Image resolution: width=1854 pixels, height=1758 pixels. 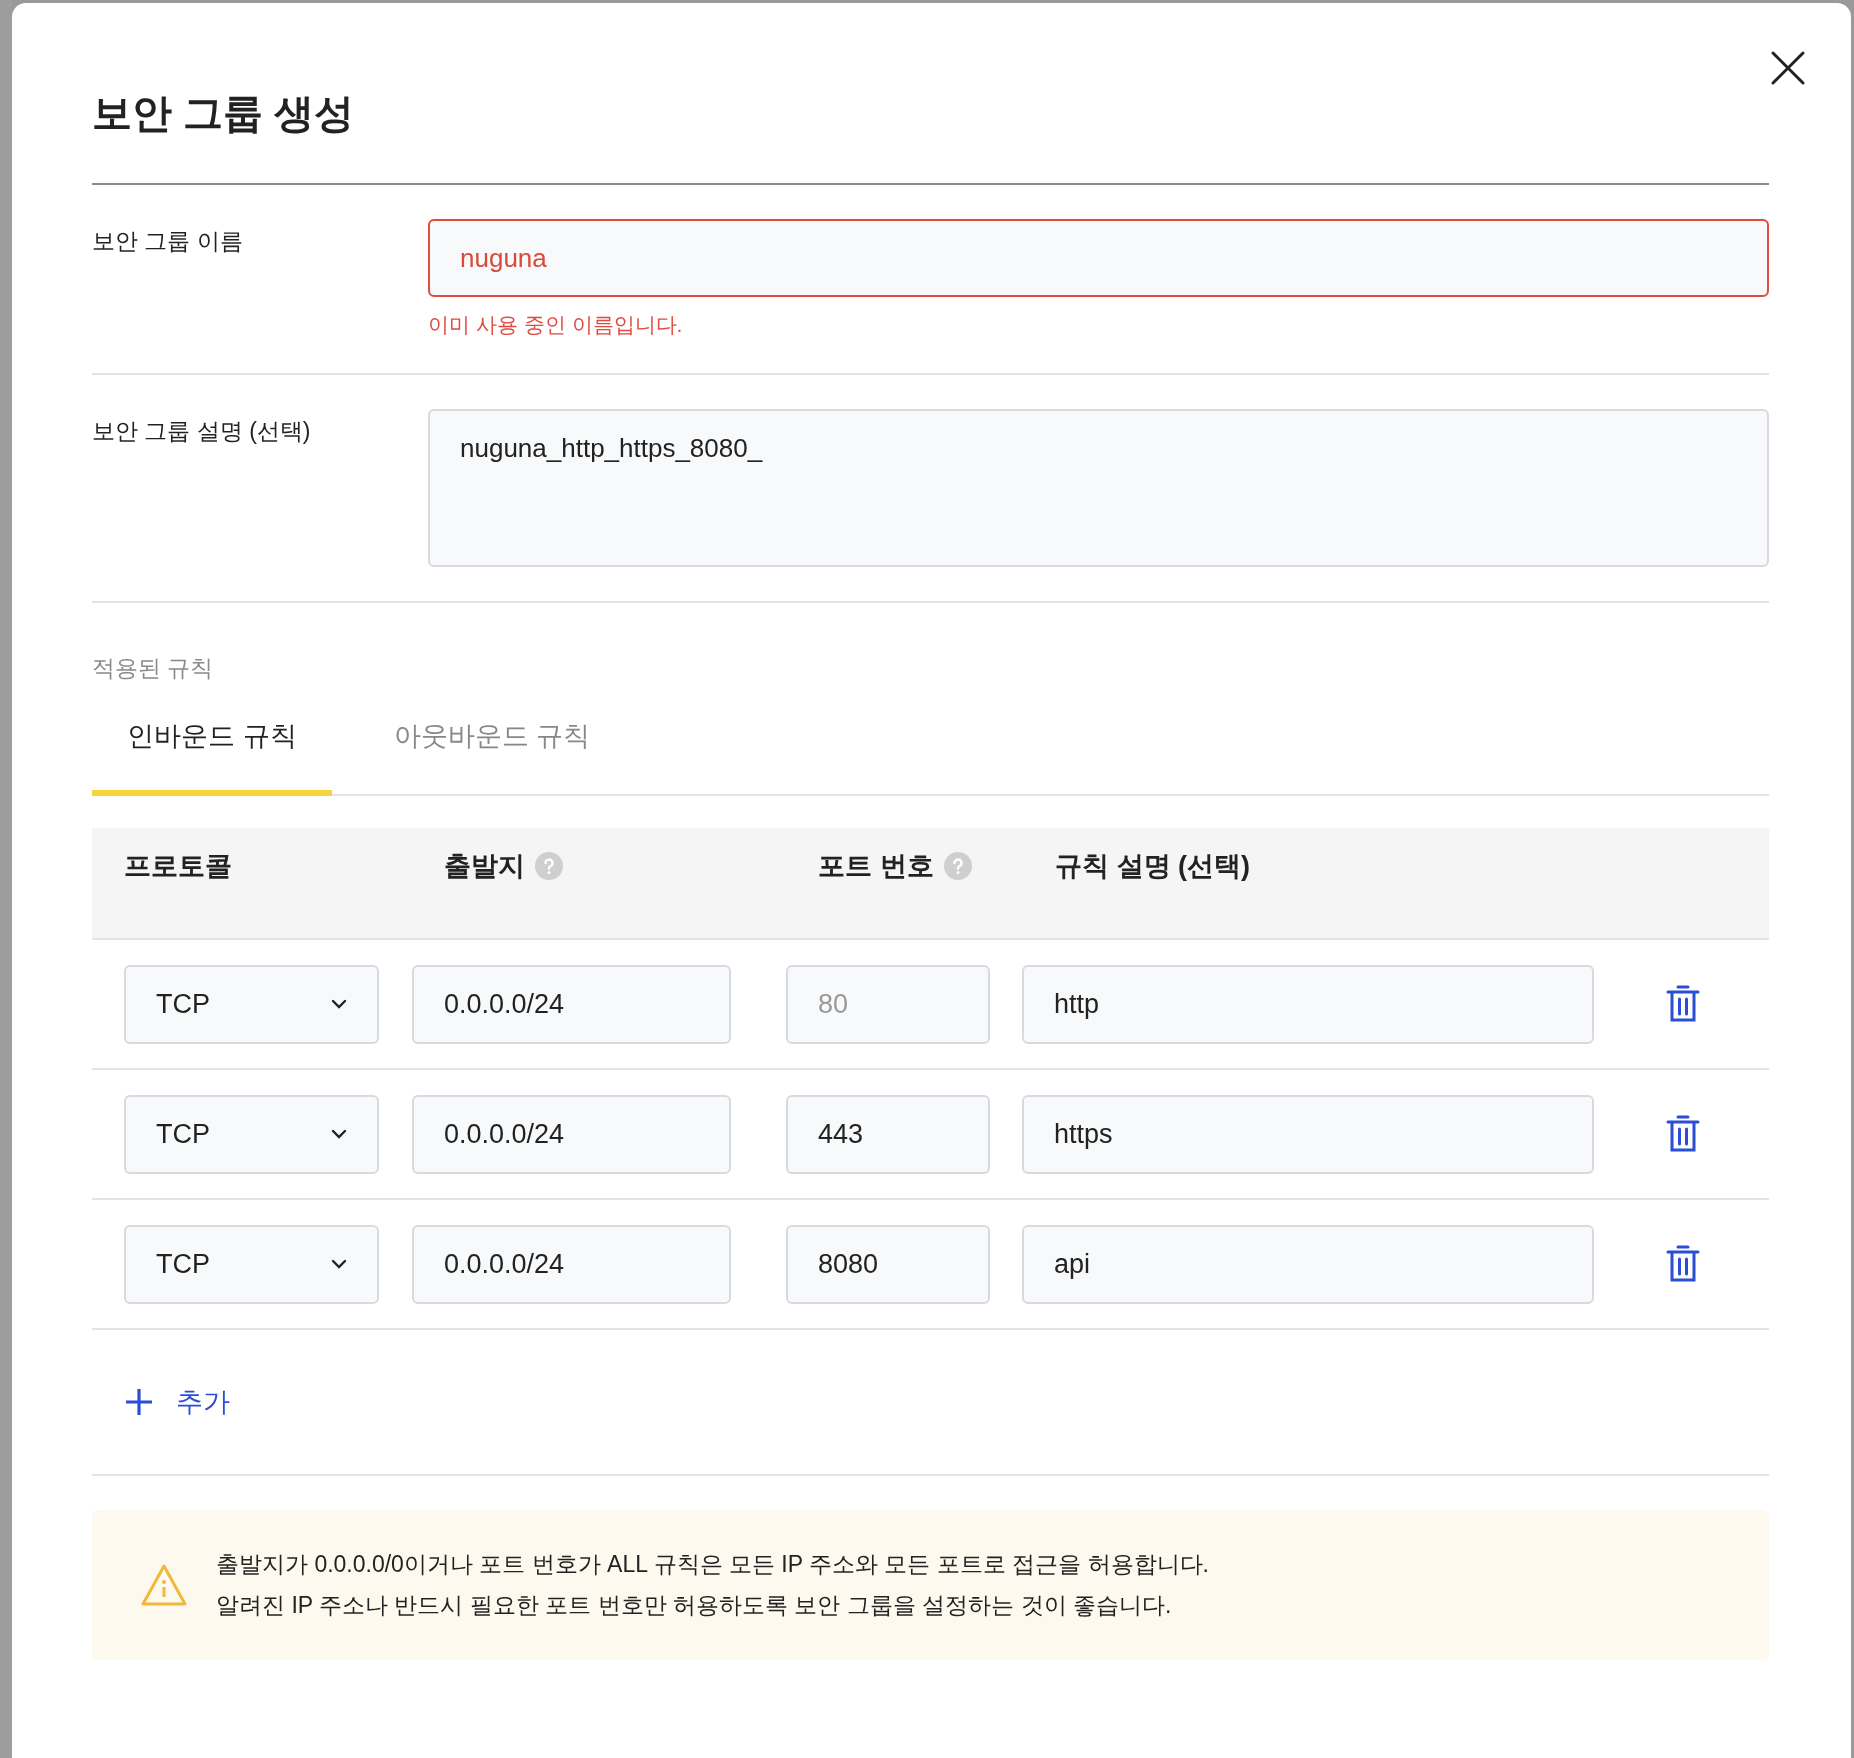 What do you see at coordinates (164, 1585) in the screenshot?
I see `warning-icon` at bounding box center [164, 1585].